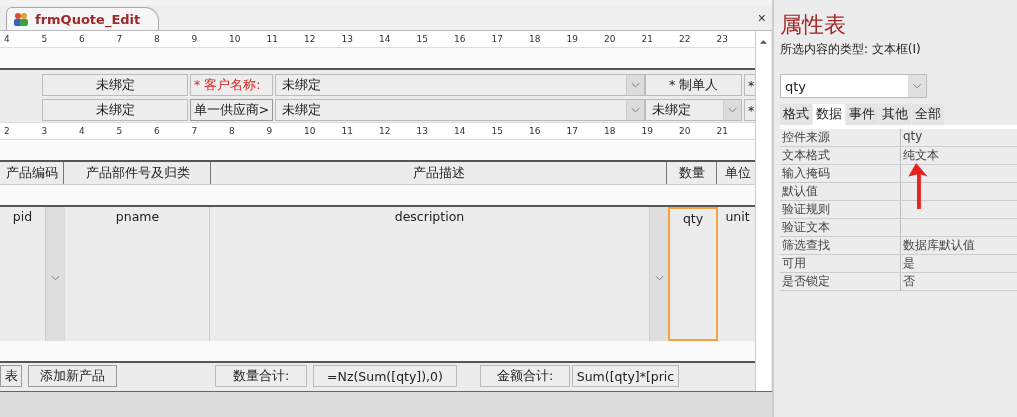 Image resolution: width=1017 pixels, height=417 pixels. What do you see at coordinates (763, 42) in the screenshot?
I see `scroll-up-arrow-icon` at bounding box center [763, 42].